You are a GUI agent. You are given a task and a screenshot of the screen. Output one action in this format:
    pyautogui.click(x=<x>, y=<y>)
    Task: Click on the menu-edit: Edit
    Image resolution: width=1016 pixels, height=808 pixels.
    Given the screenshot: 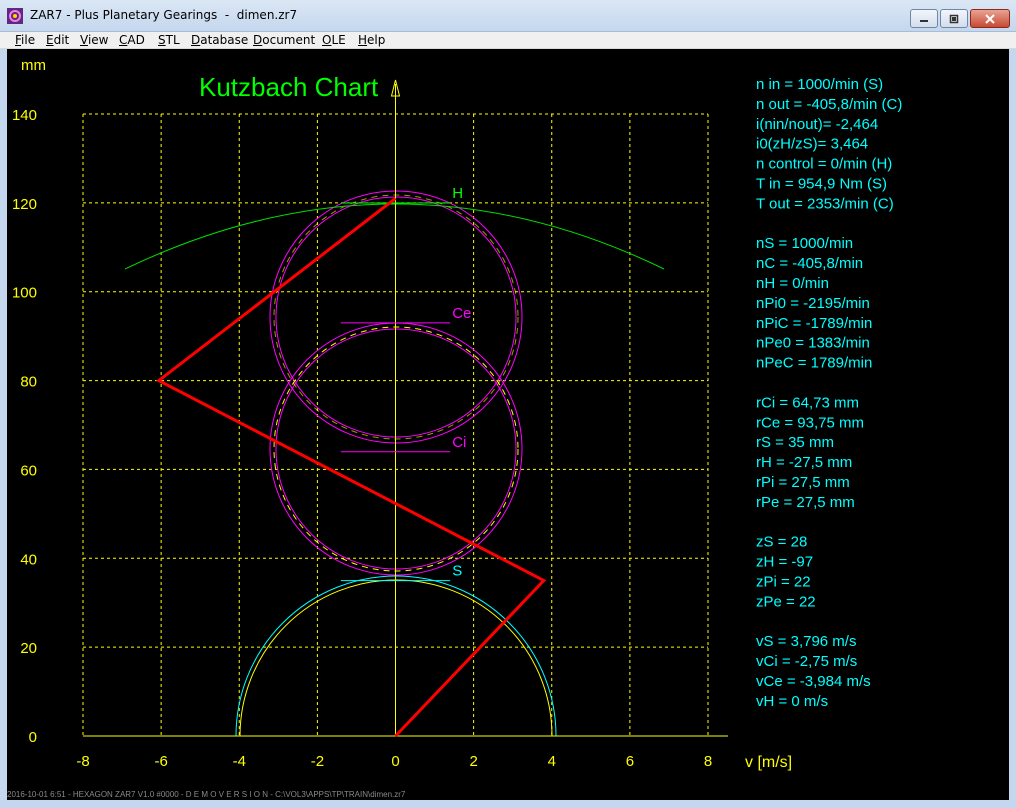 What is the action you would take?
    pyautogui.click(x=57, y=40)
    